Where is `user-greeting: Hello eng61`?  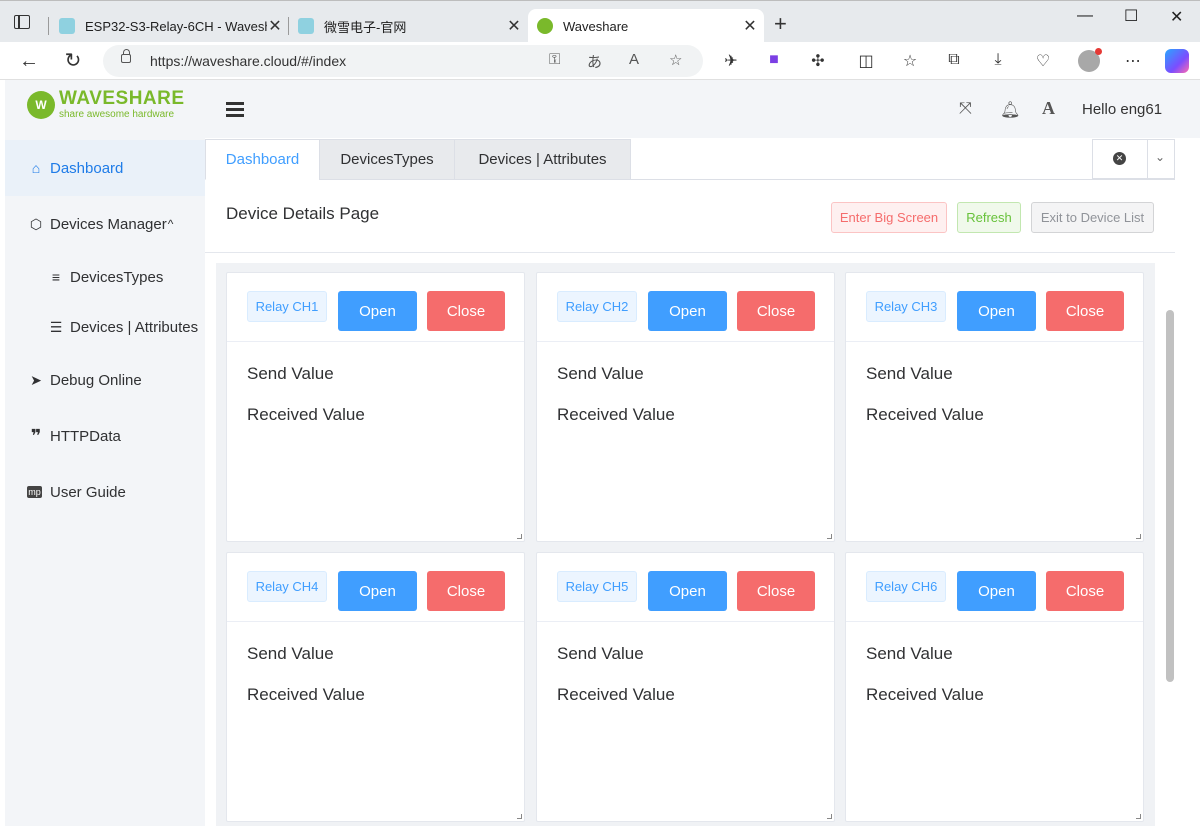
user-greeting: Hello eng61 is located at coordinates (1122, 109).